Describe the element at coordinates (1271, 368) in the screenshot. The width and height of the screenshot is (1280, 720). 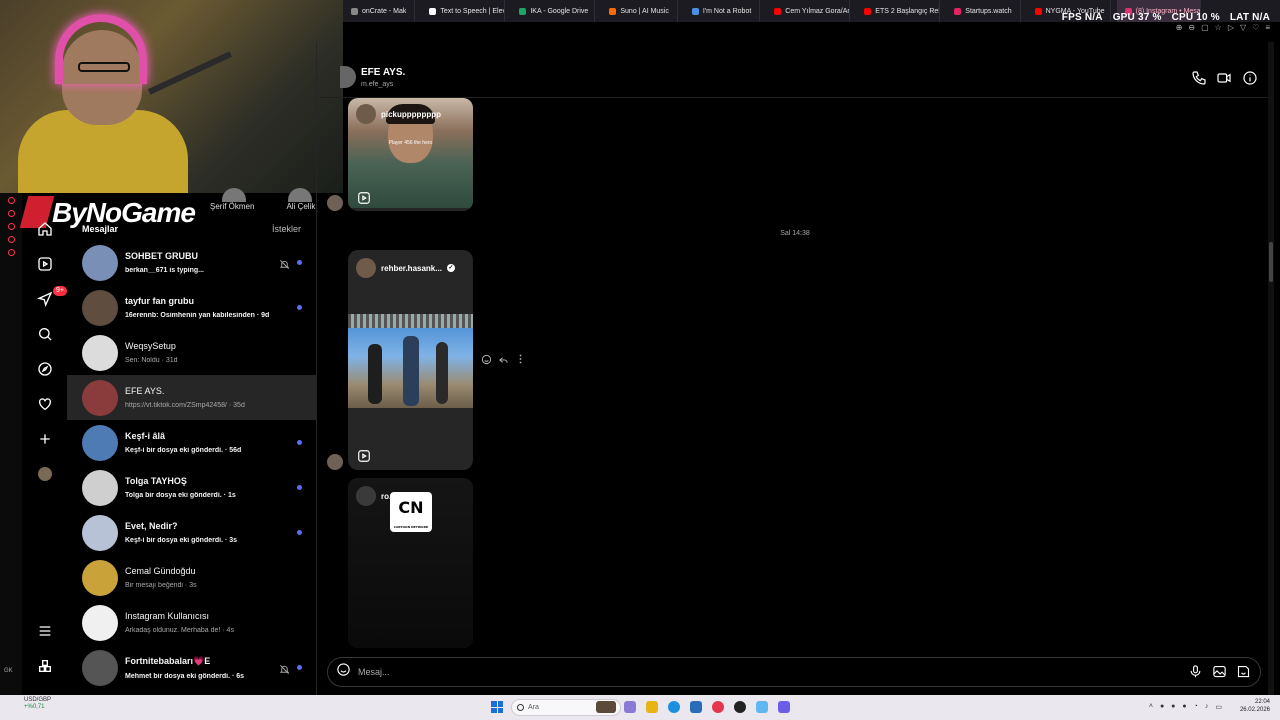
I see `chat-scrollbar` at that location.